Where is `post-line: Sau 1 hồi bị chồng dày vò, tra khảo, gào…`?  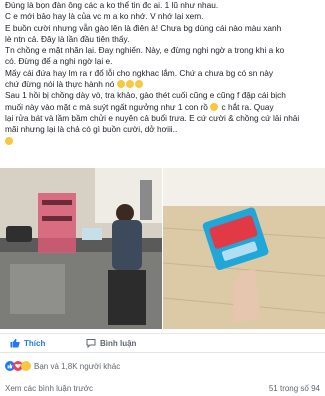 post-line: Sau 1 hồi bị chồng dày vò, tra khảo, gào… is located at coordinates (145, 95).